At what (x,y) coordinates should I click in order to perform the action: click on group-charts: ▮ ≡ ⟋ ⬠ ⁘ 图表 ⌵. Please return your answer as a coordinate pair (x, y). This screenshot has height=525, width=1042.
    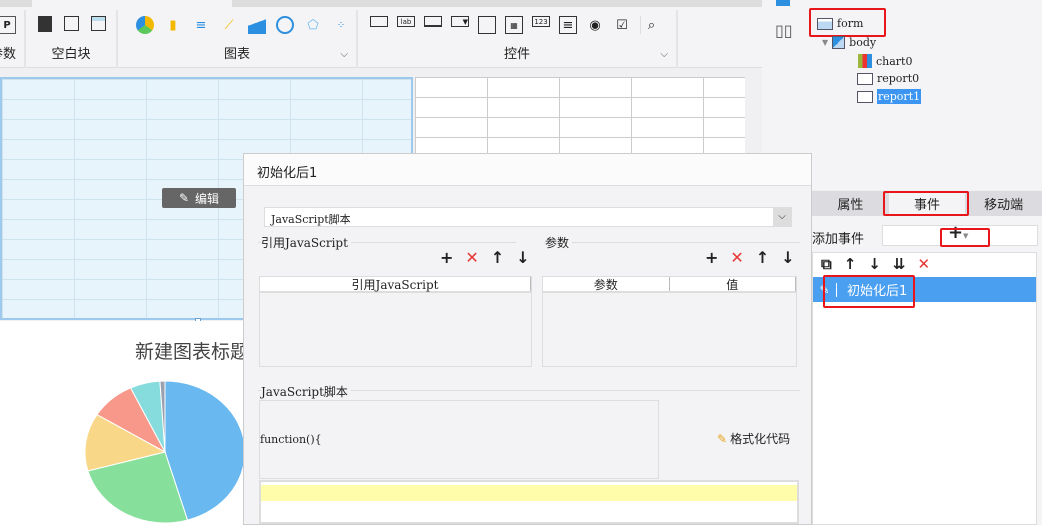
    Looking at the image, I should click on (238, 39).